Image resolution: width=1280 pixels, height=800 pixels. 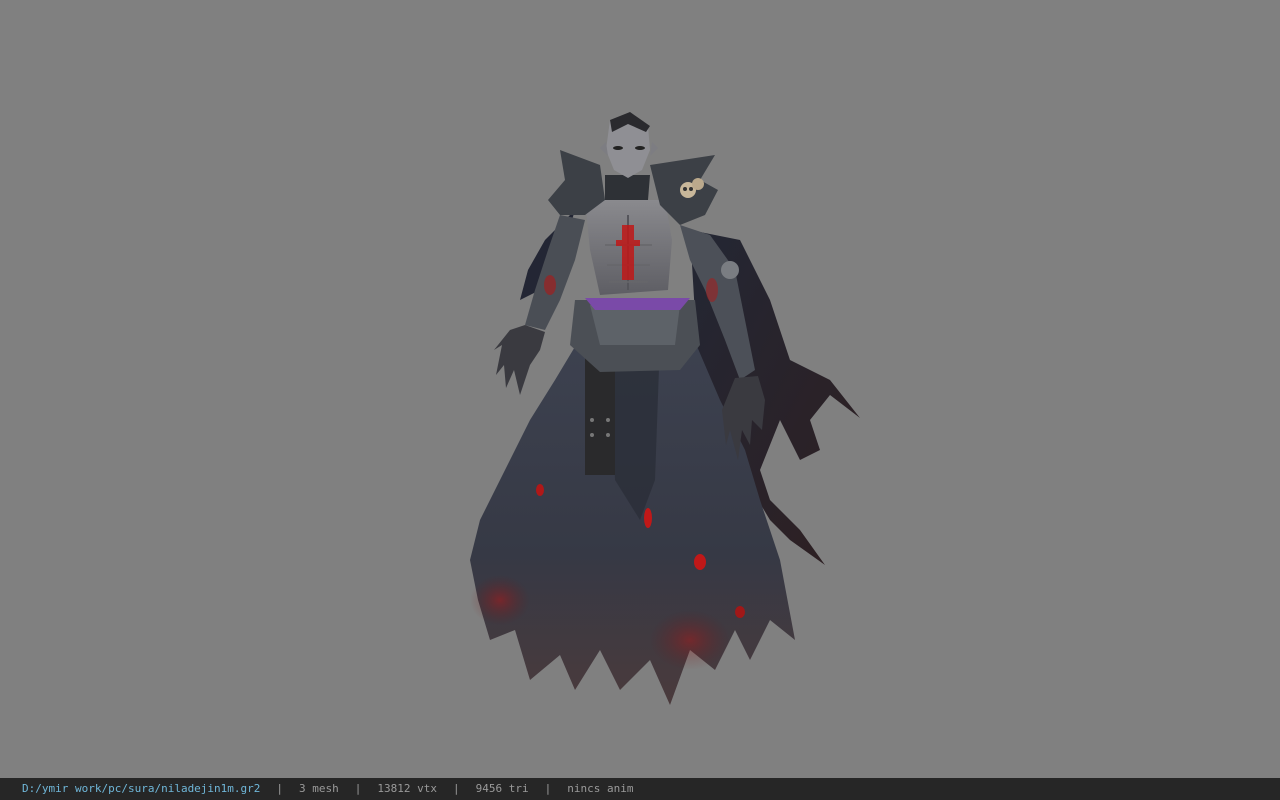 What do you see at coordinates (407, 788) in the screenshot?
I see `vertex-count: 13812 vtx` at bounding box center [407, 788].